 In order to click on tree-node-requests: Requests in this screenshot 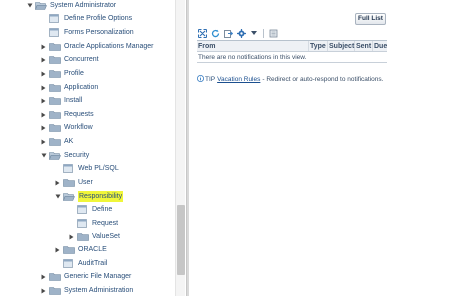, I will do `click(67, 114)`.